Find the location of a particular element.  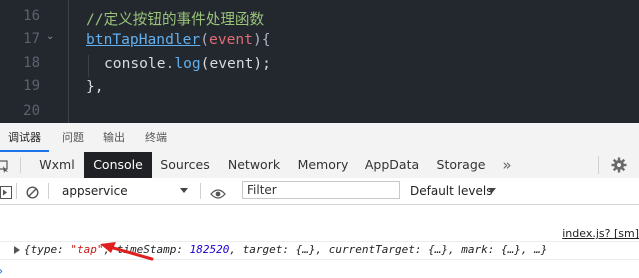

annotation-arrow-icon is located at coordinates (127, 251).